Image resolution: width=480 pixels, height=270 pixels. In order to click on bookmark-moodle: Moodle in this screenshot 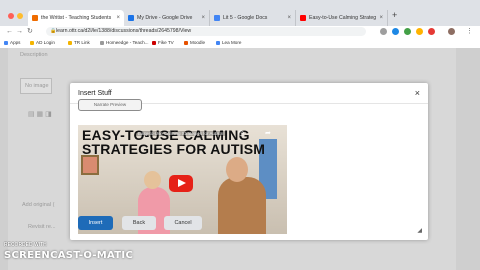, I will do `click(194, 43)`.